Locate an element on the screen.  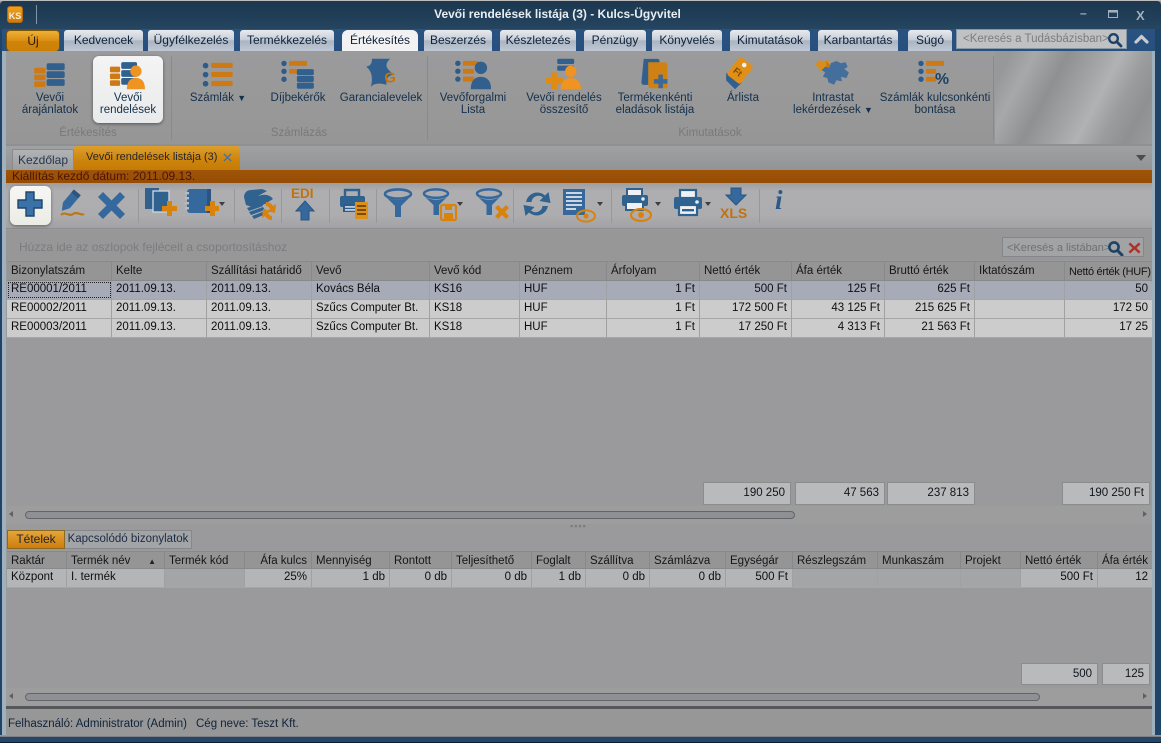
svg-text: XLS is located at coordinates (733, 213).